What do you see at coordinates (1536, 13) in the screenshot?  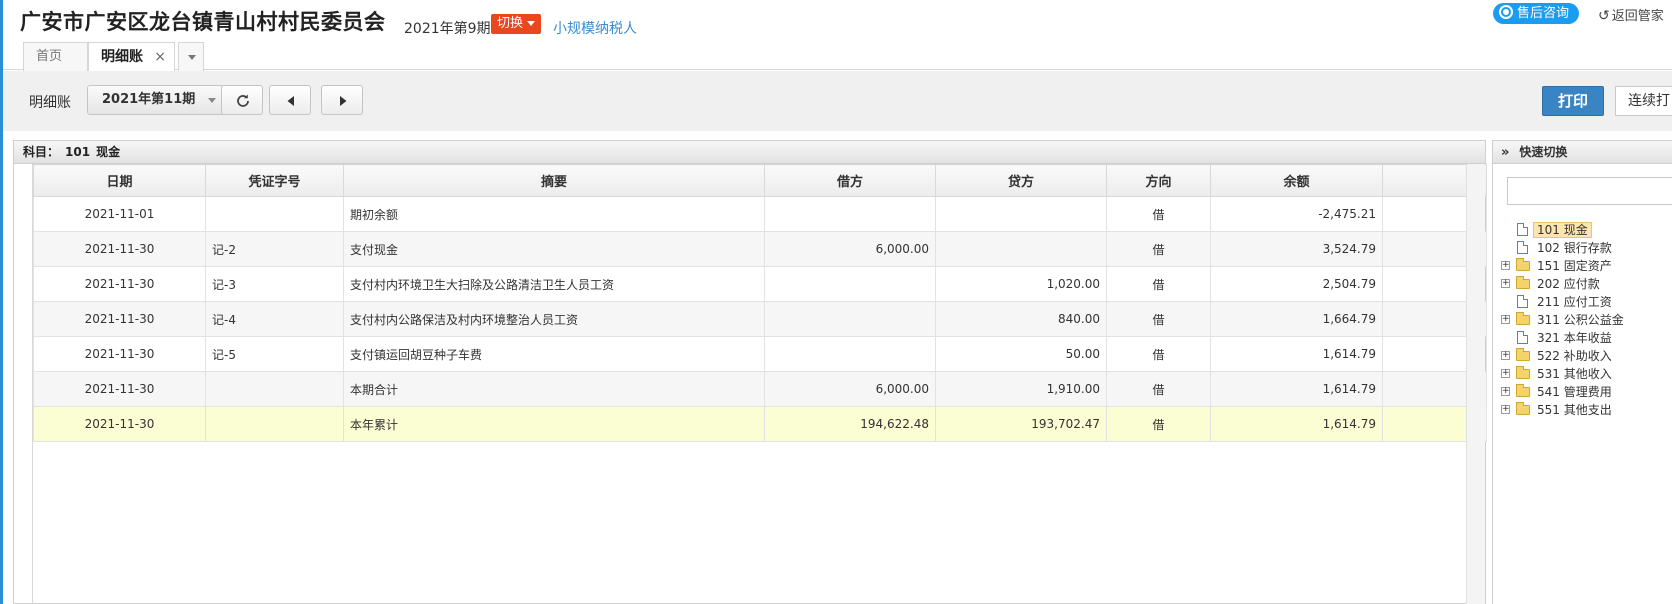 I see `after-sales-consult-button: 售后咨询` at bounding box center [1536, 13].